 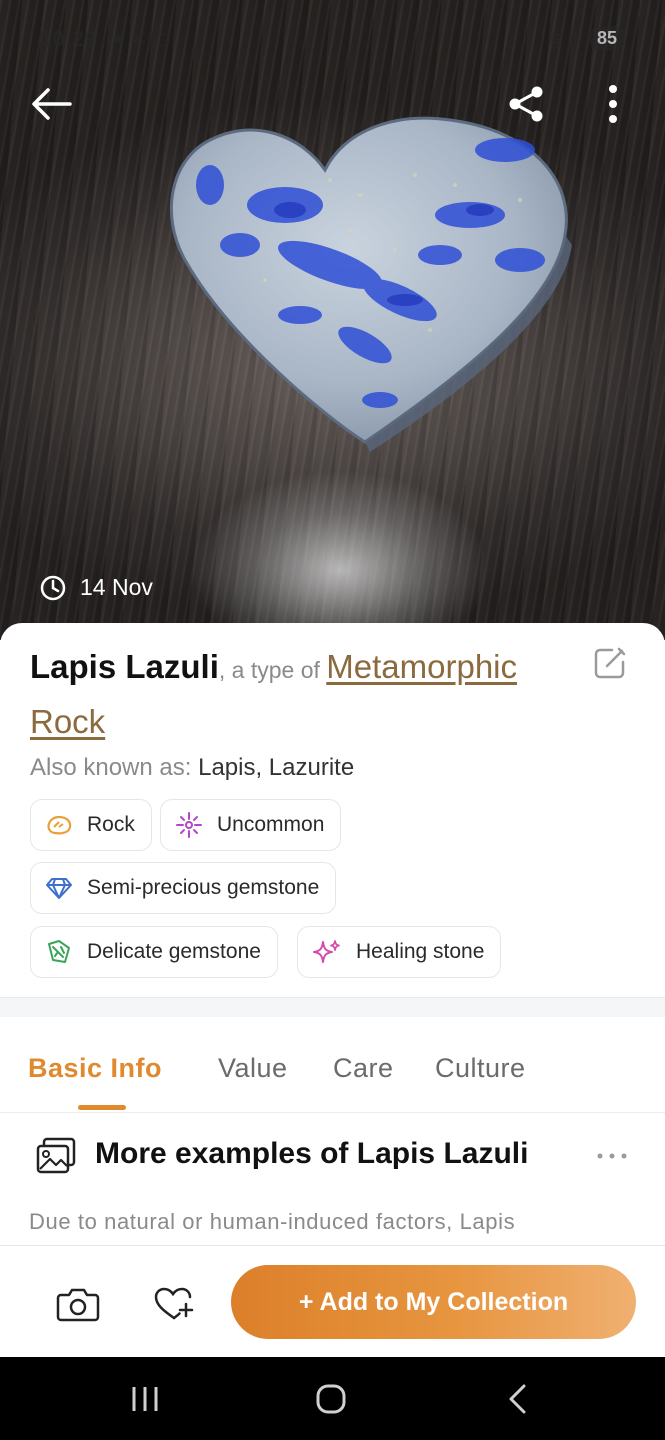 What do you see at coordinates (606, 38) in the screenshot?
I see `battery-indicator: 85` at bounding box center [606, 38].